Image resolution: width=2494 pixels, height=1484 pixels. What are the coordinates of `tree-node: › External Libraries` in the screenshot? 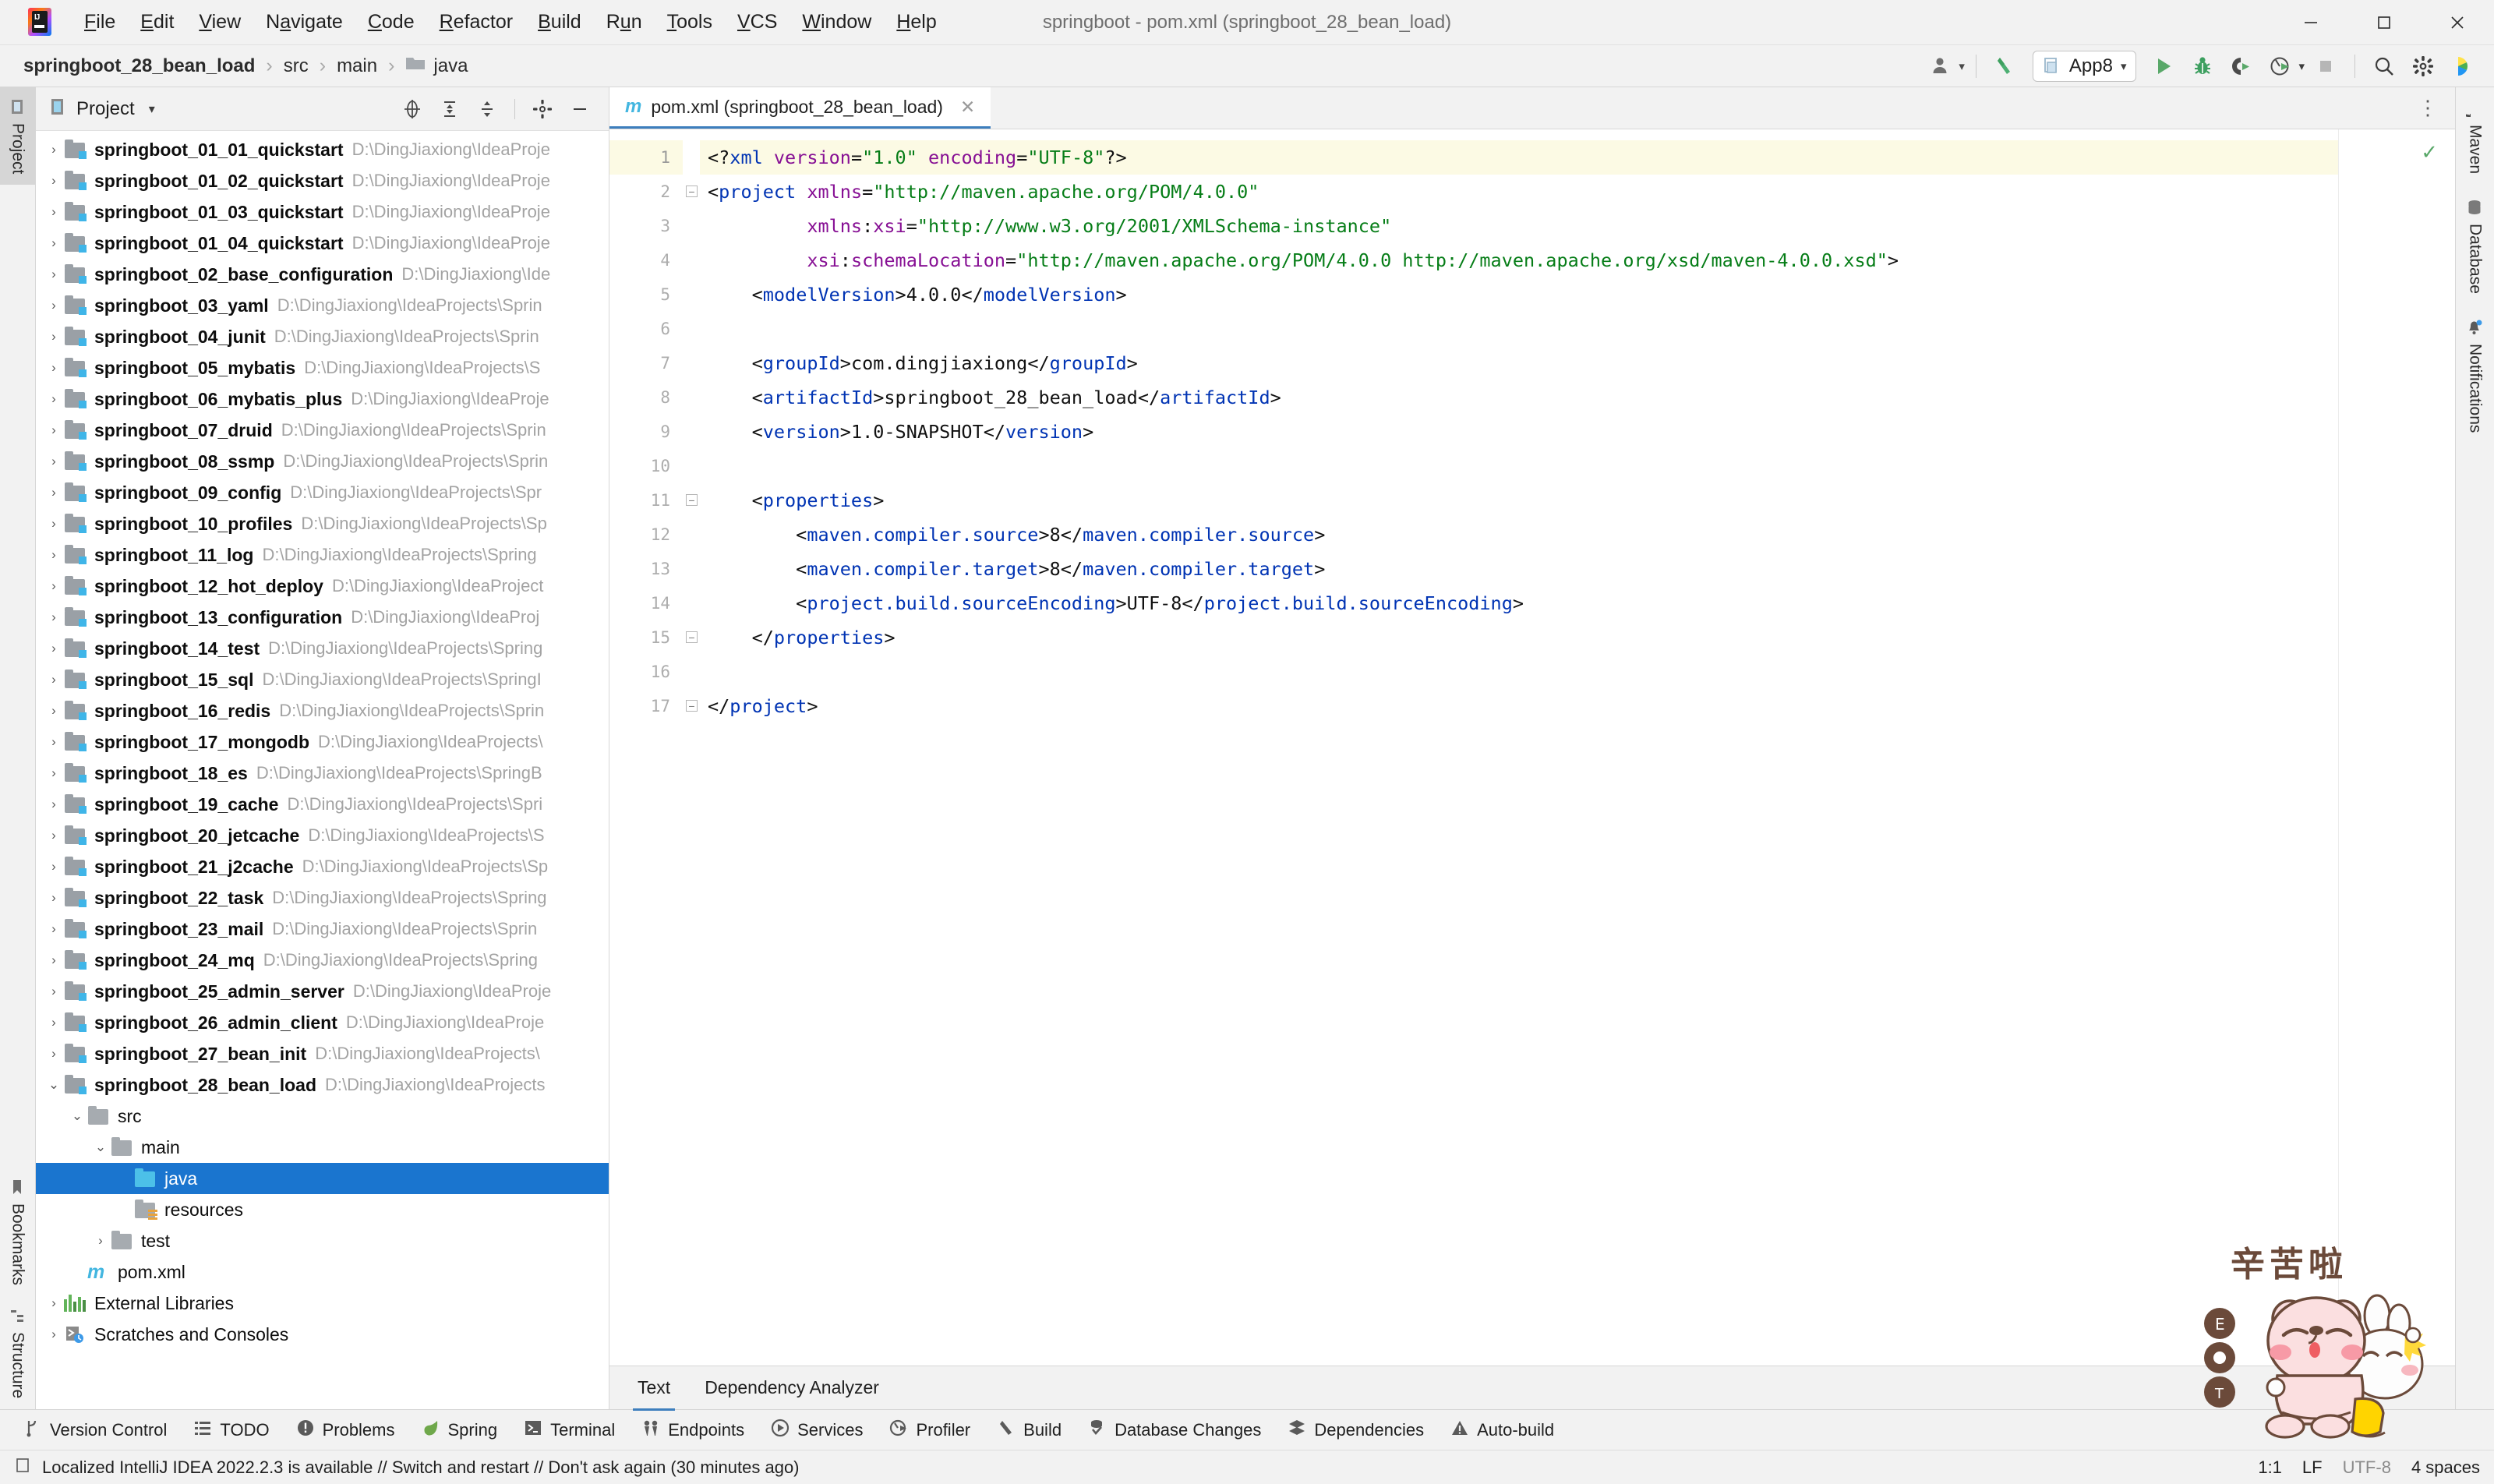 It's located at (322, 1303).